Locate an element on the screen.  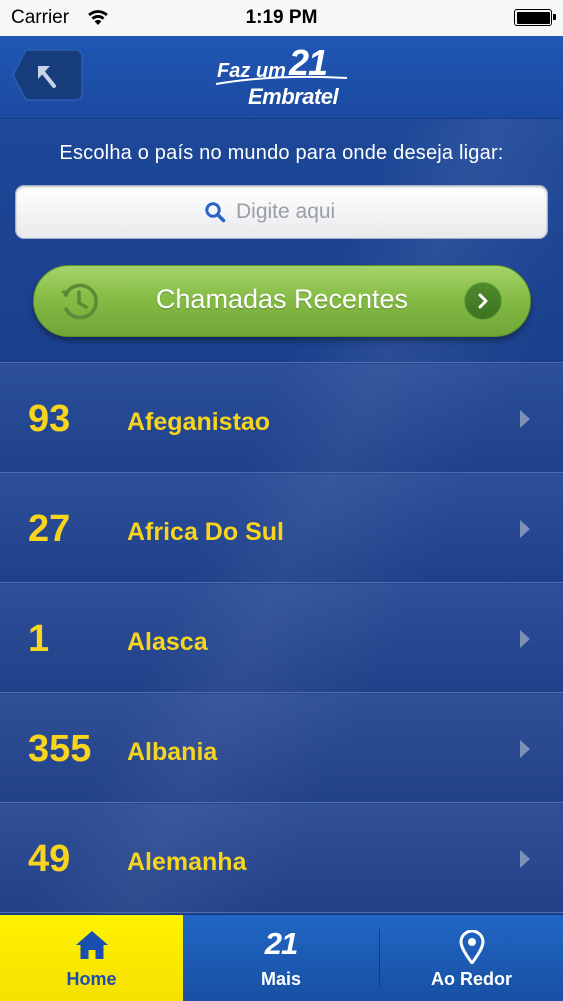
embratel-logo: Faz um 21 Embratel is located at coordinates (281, 76).